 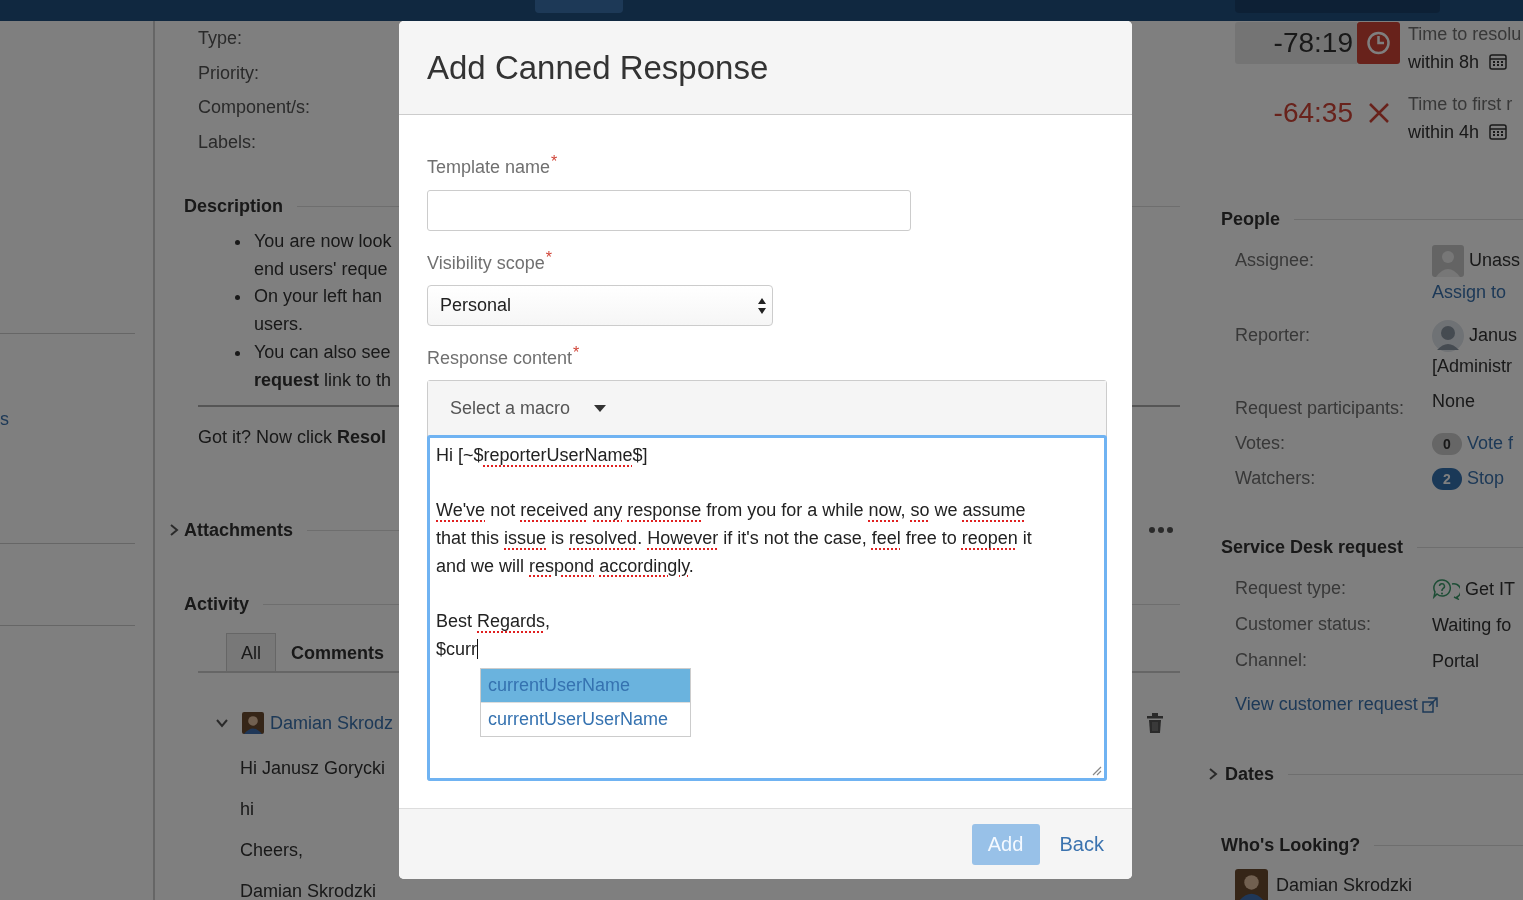 I want to click on field-label: Component/s:, so click(x=254, y=107).